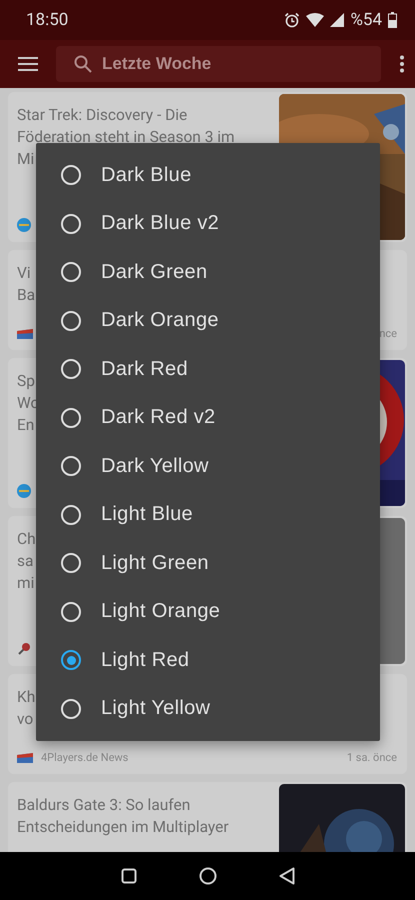 The image size is (415, 900). Describe the element at coordinates (126, 137) in the screenshot. I see `headline-text: Föderation steht in Season 3 im` at that location.